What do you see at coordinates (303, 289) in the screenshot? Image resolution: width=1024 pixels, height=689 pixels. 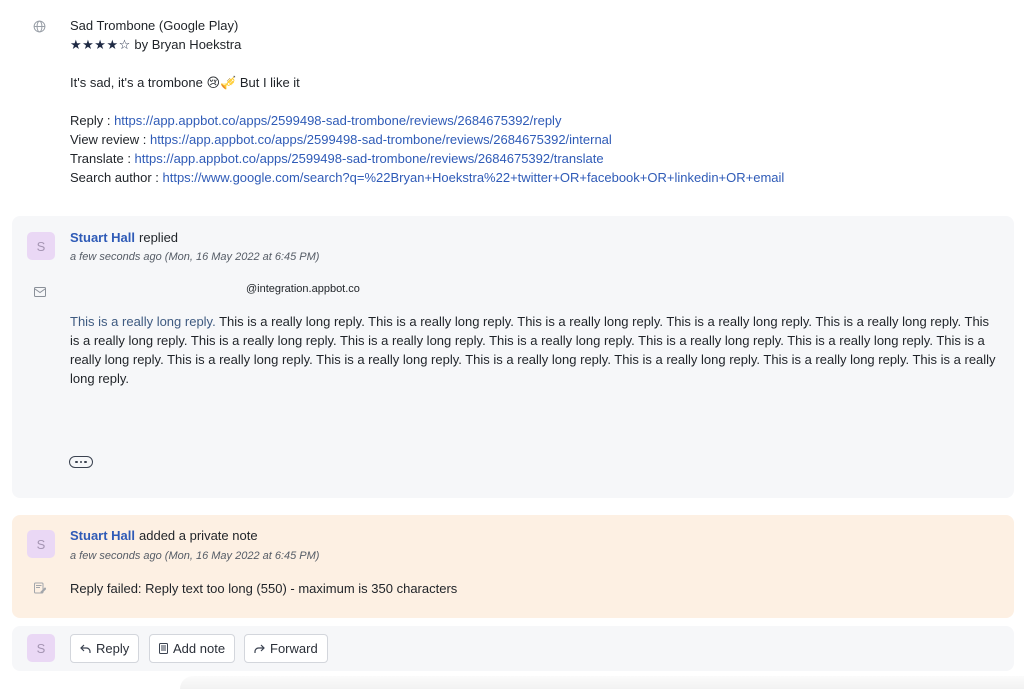 I see `recipient-email: @integration.appbot.co` at bounding box center [303, 289].